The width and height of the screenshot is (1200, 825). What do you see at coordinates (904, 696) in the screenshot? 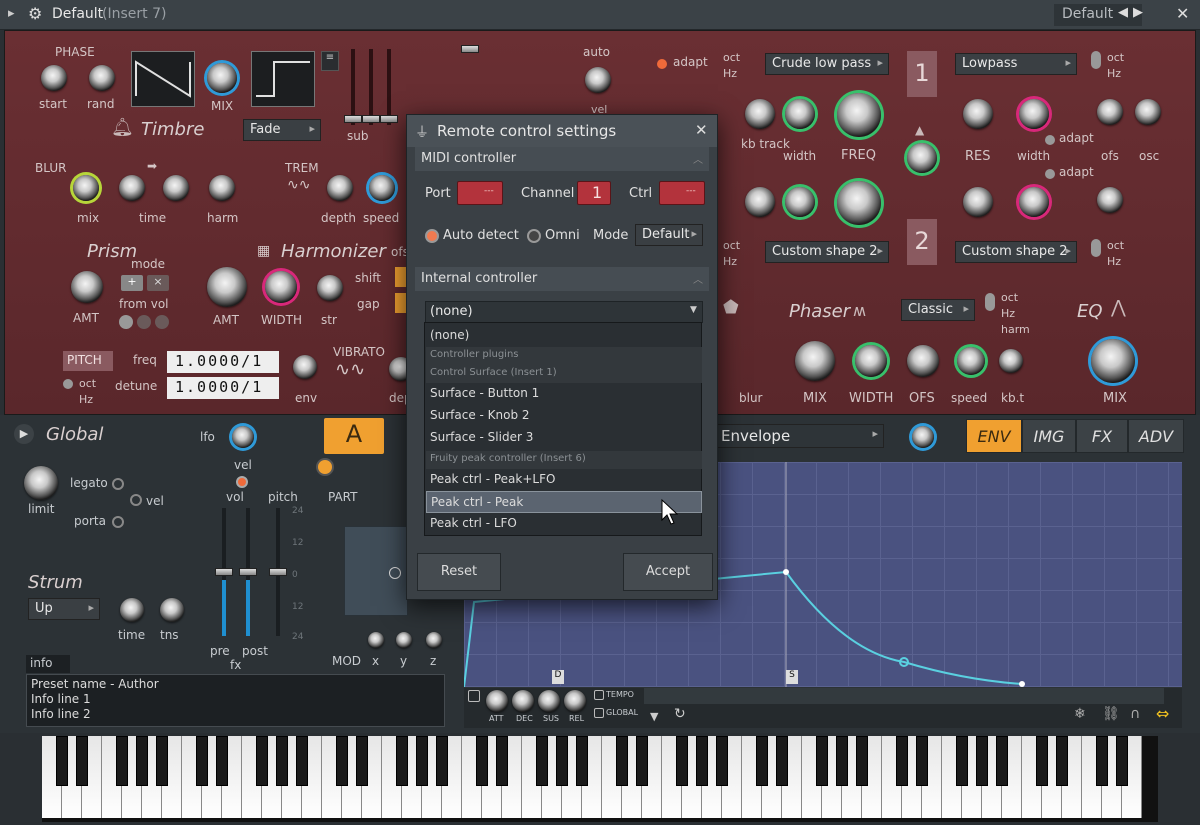
I see `envelope-scrollbar` at bounding box center [904, 696].